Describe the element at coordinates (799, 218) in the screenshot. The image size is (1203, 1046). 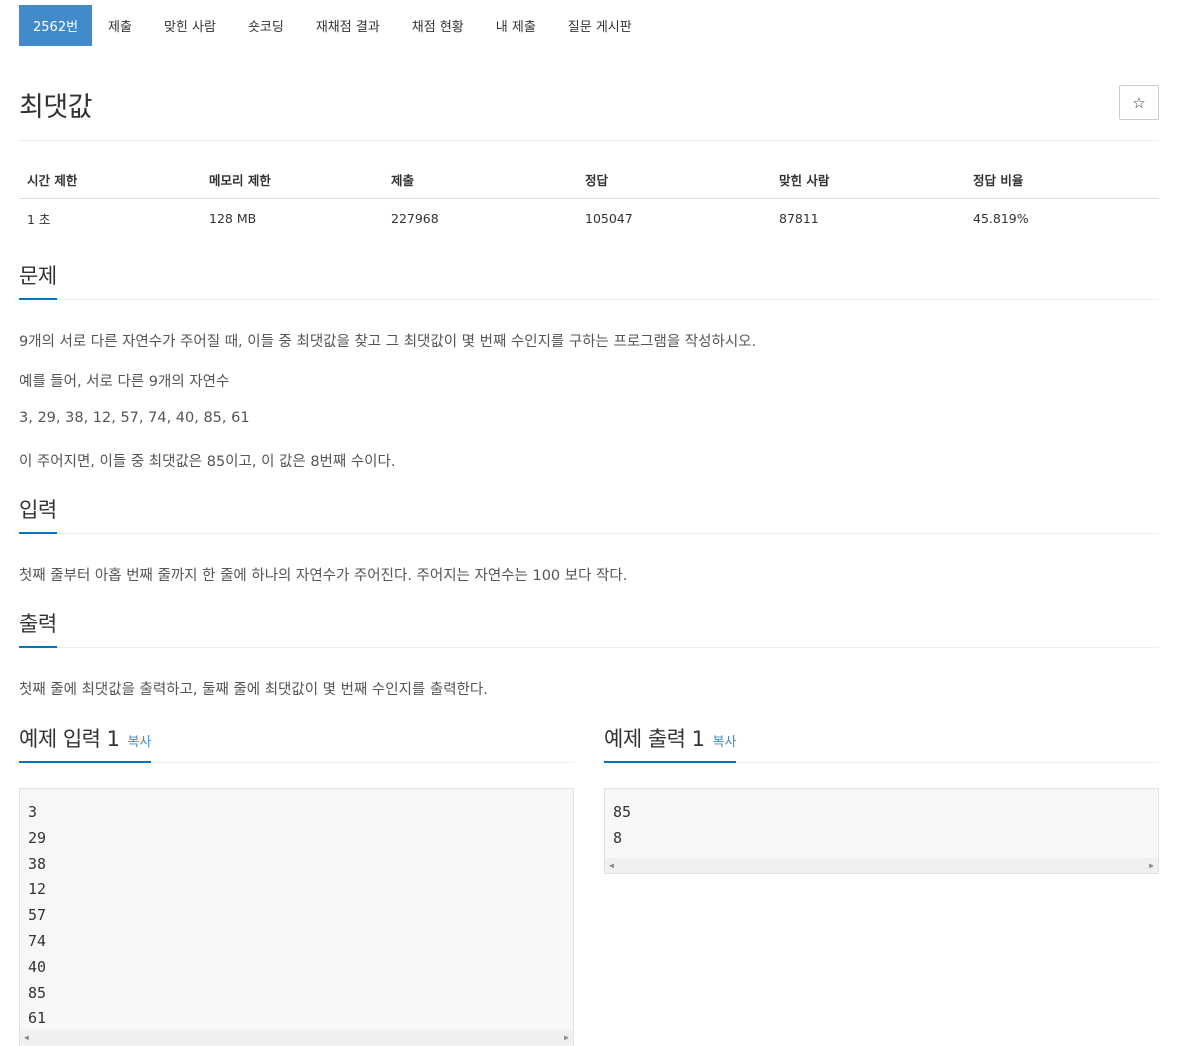
I see `value-solved-users: 87811` at that location.